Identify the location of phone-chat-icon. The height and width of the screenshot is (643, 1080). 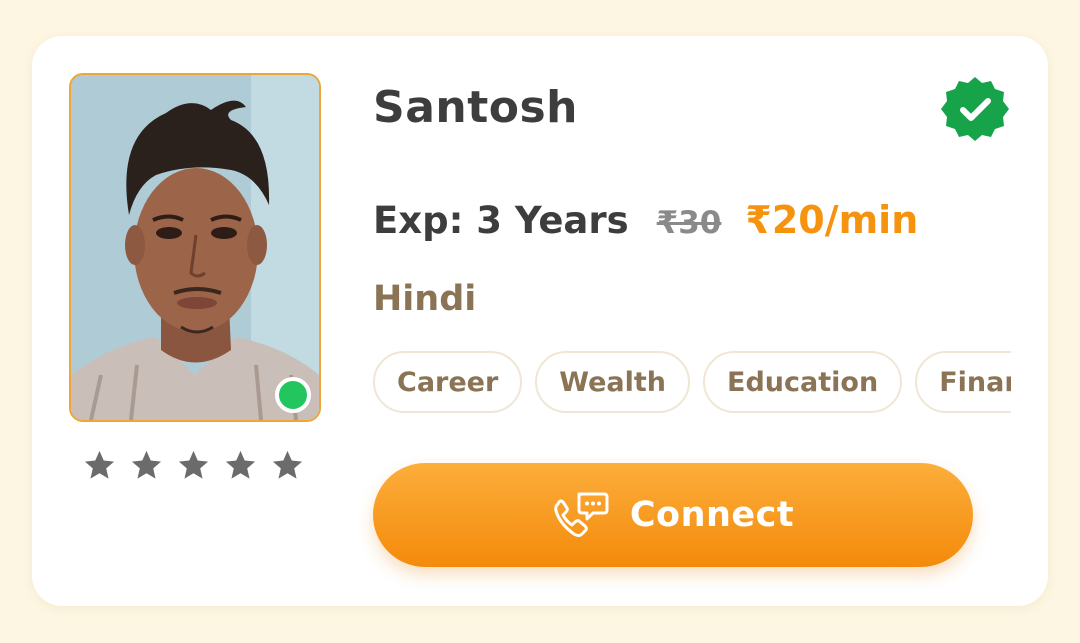
(581, 514).